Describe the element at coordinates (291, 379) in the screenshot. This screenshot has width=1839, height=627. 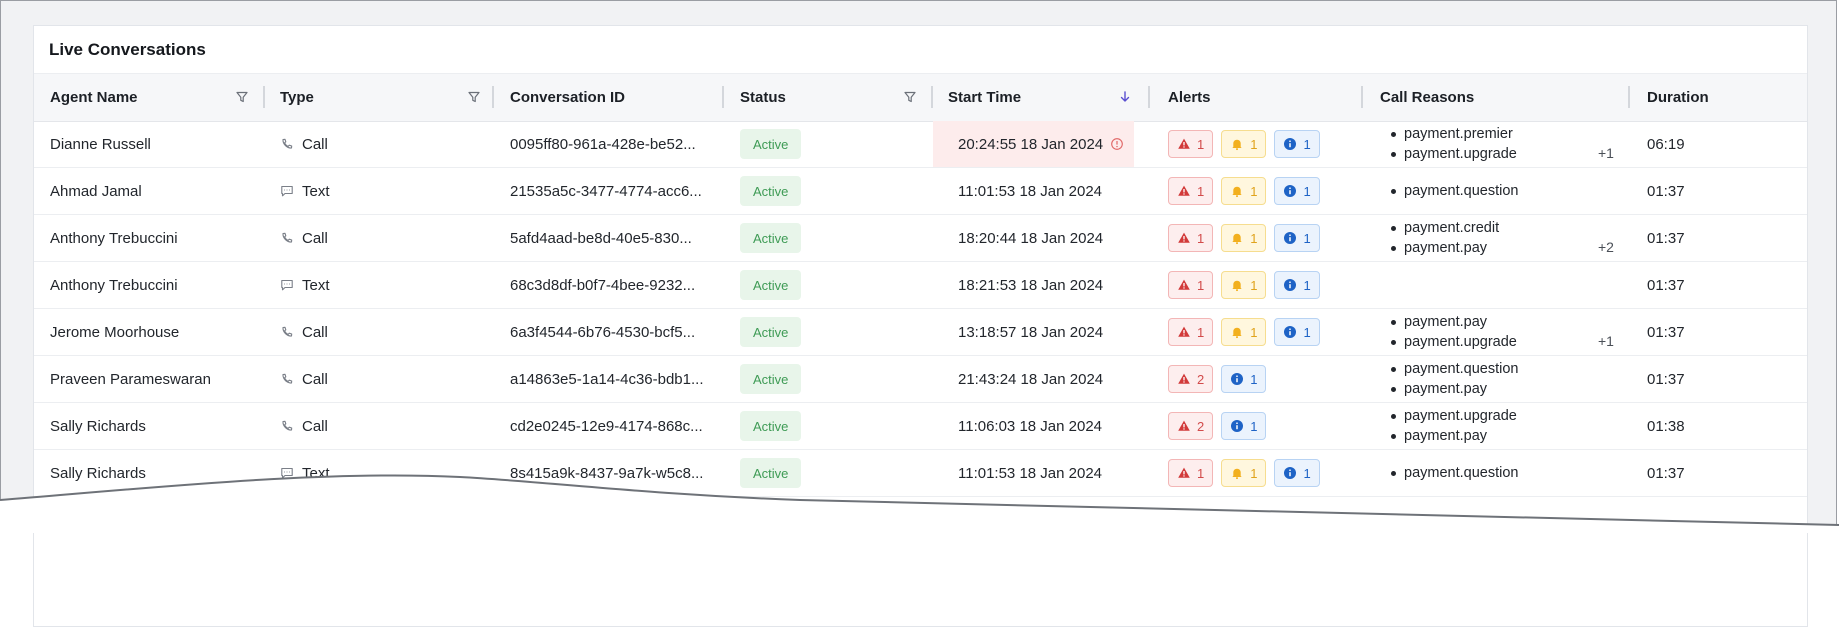
I see `phone-icon` at that location.